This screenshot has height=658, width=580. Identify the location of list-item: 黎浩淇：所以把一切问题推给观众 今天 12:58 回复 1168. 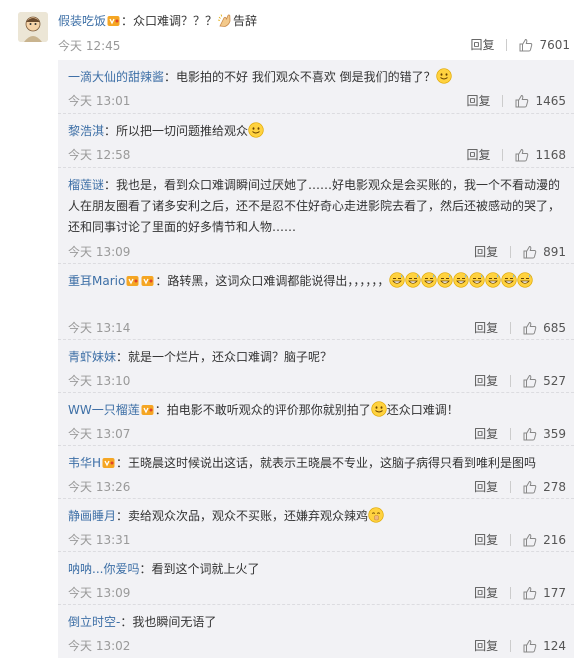
(316, 141).